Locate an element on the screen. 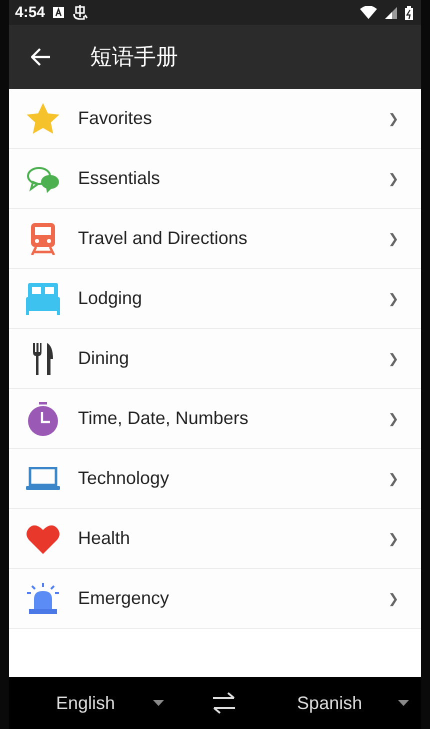  back-arrow-icon is located at coordinates (41, 57).